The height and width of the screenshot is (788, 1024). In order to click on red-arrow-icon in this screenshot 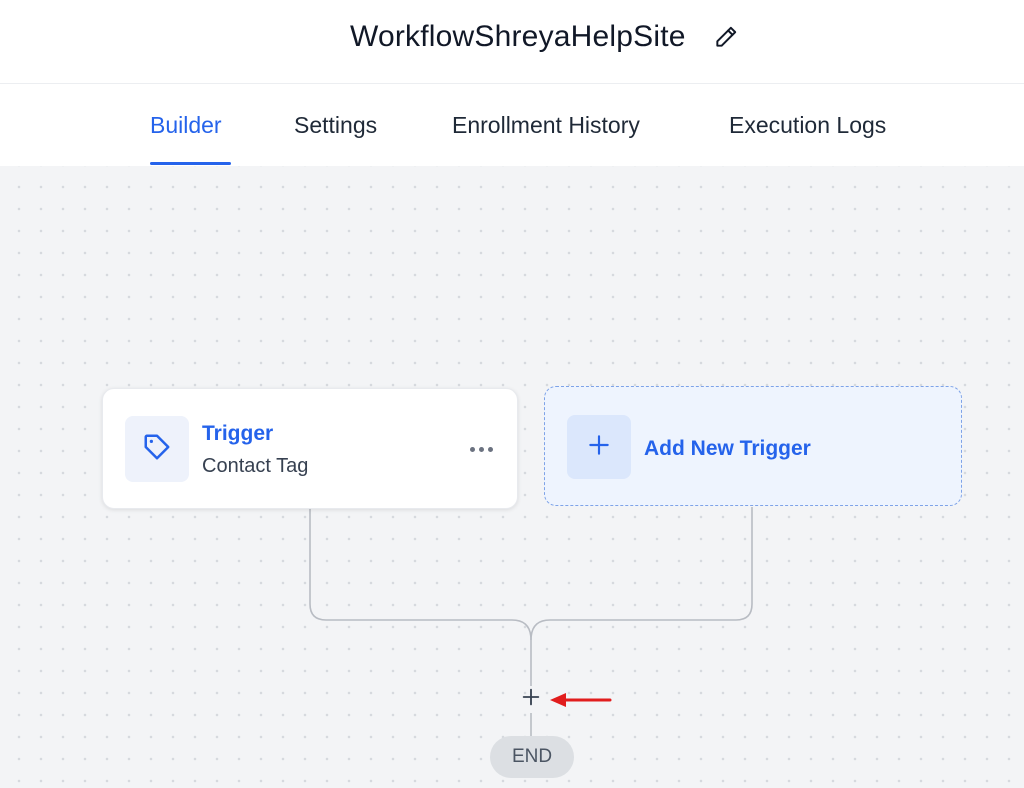, I will do `click(581, 700)`.